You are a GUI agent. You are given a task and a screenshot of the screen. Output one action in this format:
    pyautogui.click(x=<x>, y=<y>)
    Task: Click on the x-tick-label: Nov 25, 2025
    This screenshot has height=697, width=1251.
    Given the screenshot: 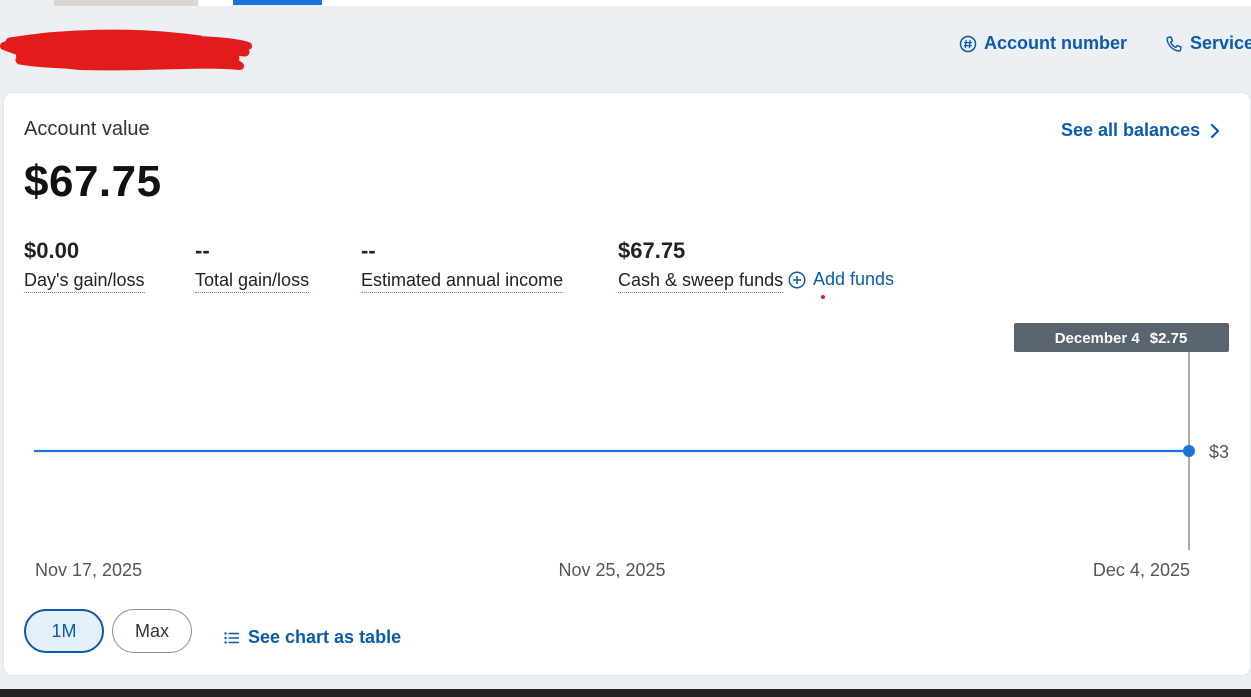 What is the action you would take?
    pyautogui.click(x=611, y=570)
    